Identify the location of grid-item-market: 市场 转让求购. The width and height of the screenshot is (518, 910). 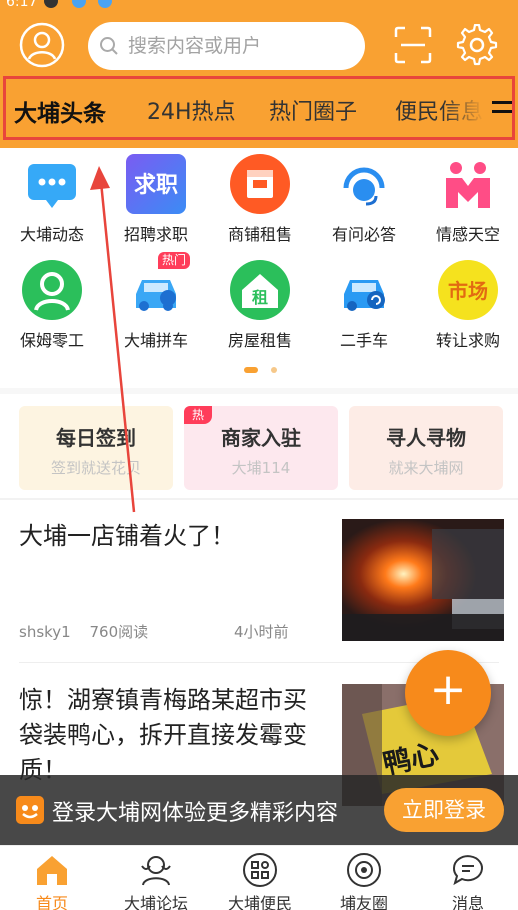
(467, 306).